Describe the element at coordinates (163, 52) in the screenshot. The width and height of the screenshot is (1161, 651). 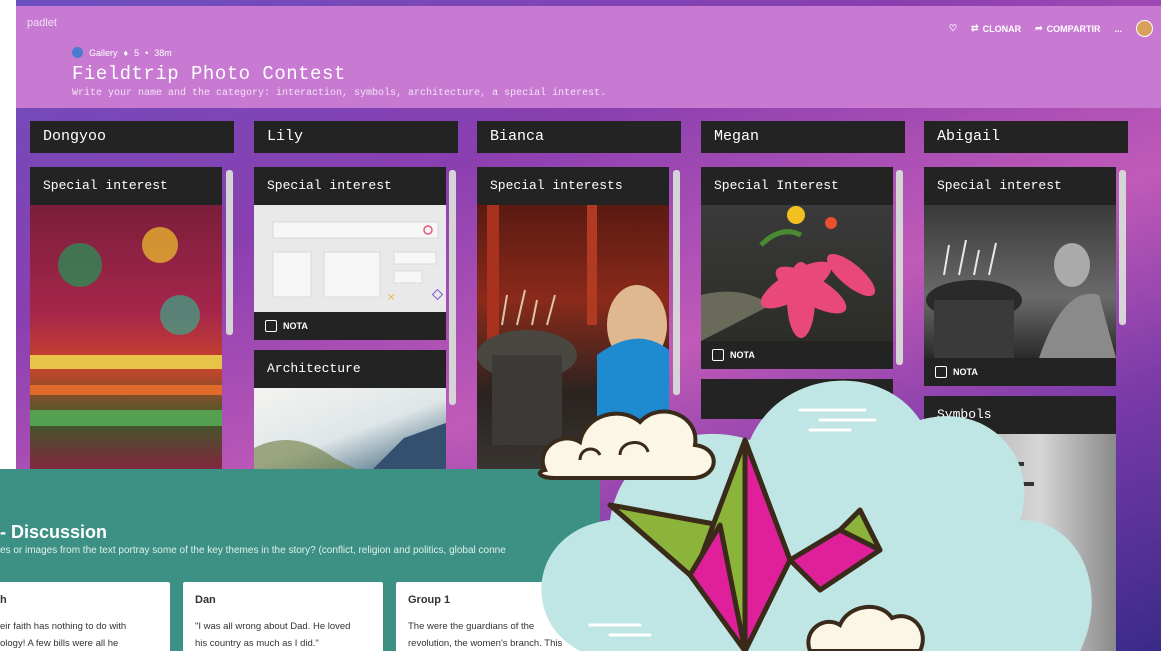
I see `age-label: 38m` at that location.